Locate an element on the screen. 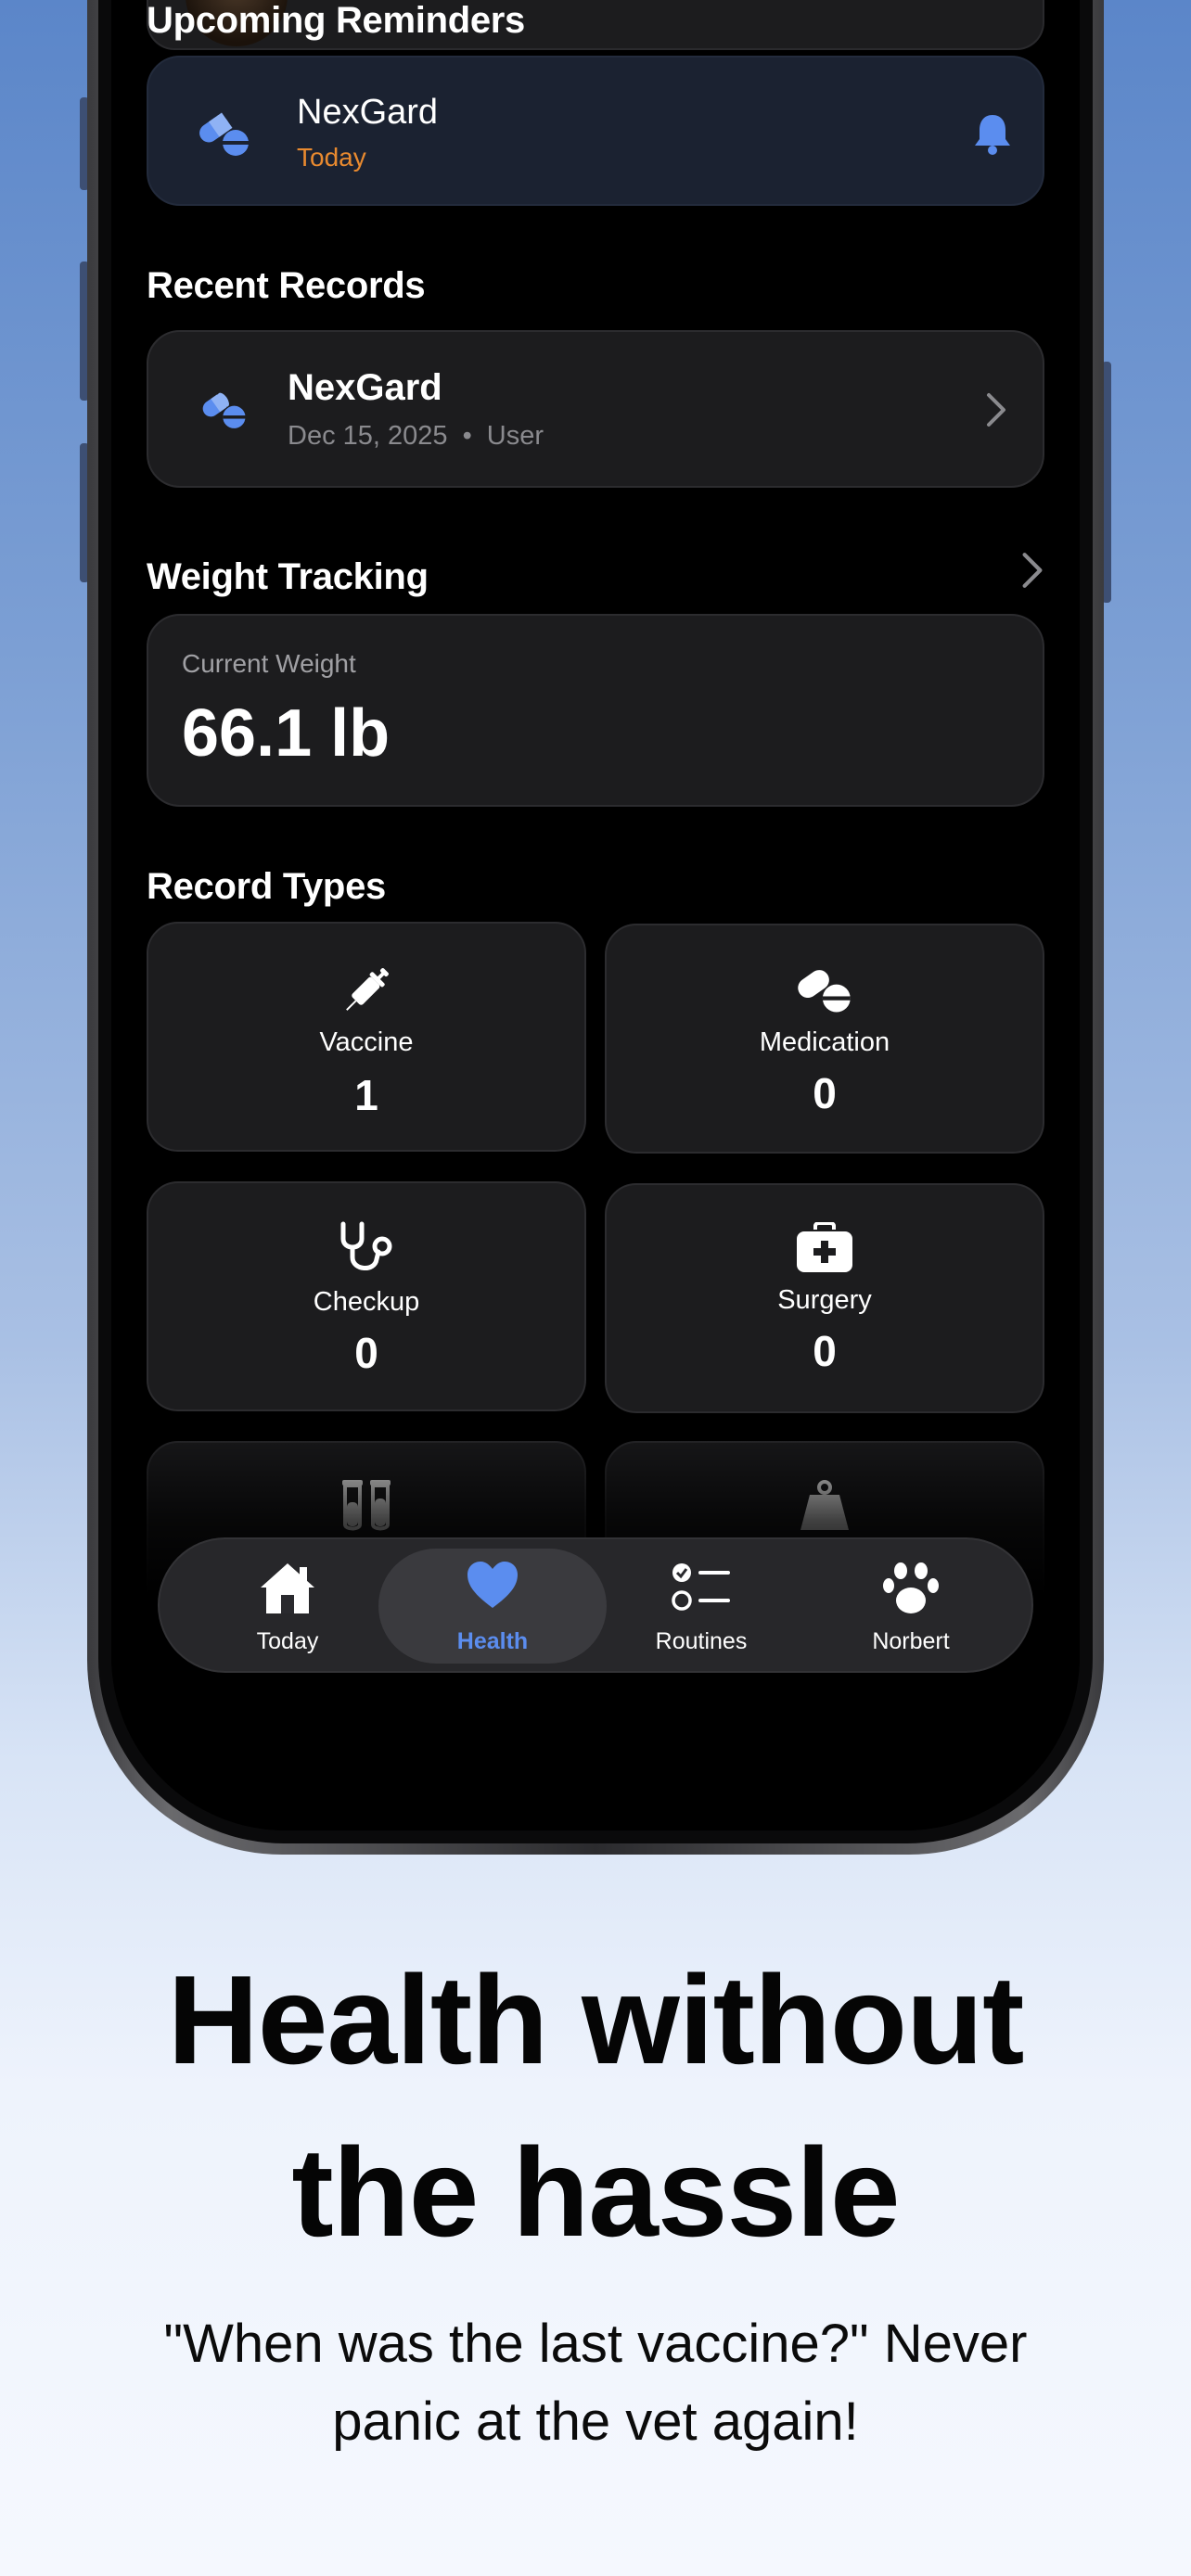 The width and height of the screenshot is (1191, 2576). record-type-medication: Medication 0 is located at coordinates (824, 1039).